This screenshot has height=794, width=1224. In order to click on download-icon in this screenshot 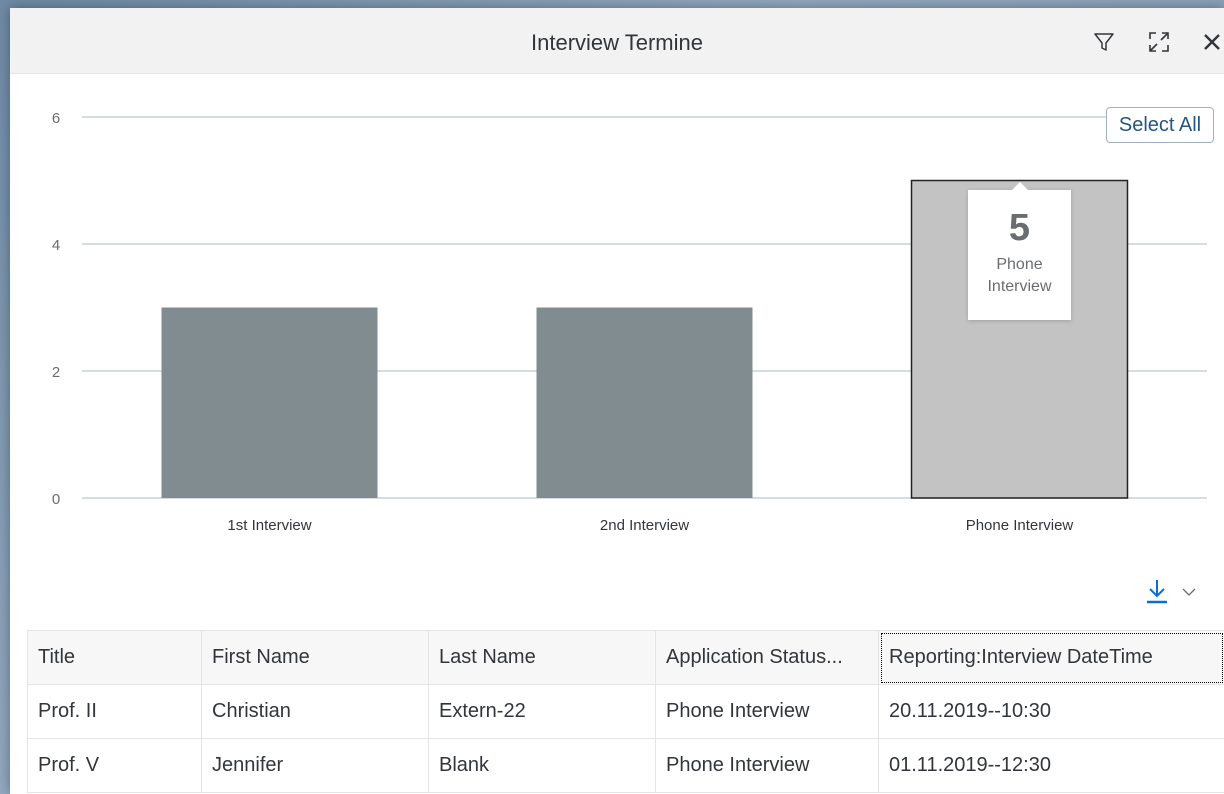, I will do `click(1157, 593)`.